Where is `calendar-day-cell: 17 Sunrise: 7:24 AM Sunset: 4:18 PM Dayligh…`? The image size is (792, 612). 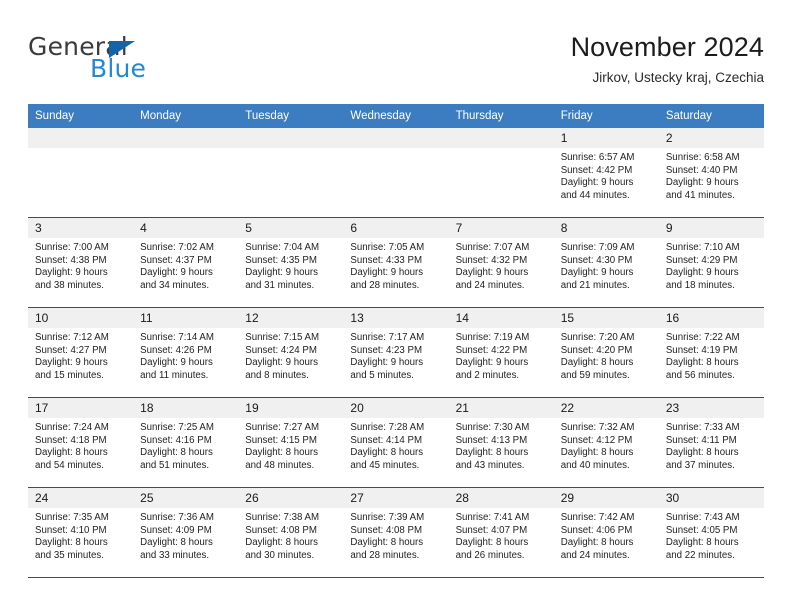 calendar-day-cell: 17 Sunrise: 7:24 AM Sunset: 4:18 PM Dayligh… is located at coordinates (81, 442).